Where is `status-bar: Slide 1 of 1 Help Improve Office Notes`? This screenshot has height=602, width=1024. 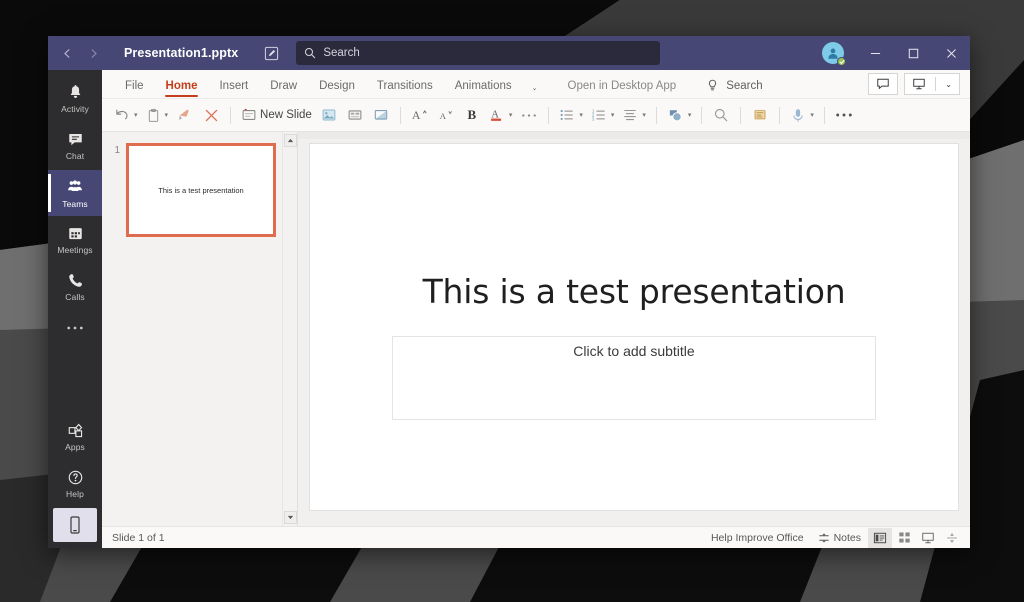 status-bar: Slide 1 of 1 Help Improve Office Notes is located at coordinates (536, 537).